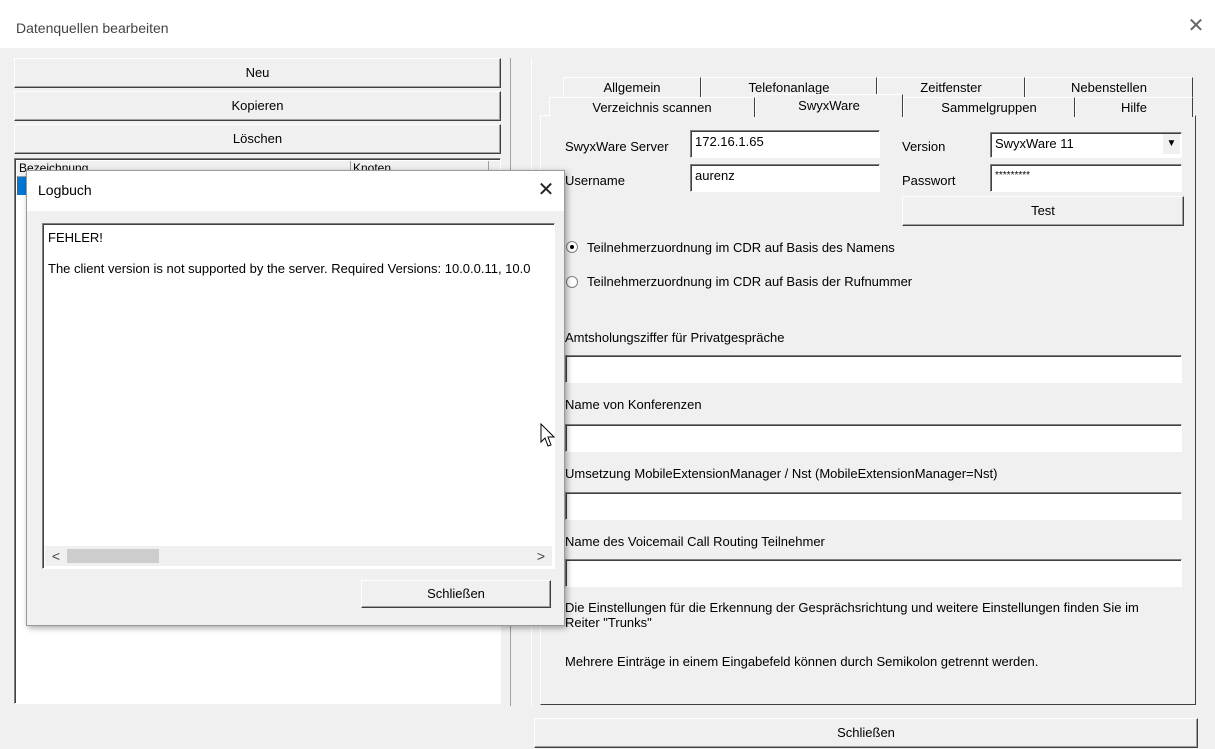 This screenshot has height=749, width=1215. Describe the element at coordinates (633, 404) in the screenshot. I see `conference-name-label: Name von Konferenzen` at that location.